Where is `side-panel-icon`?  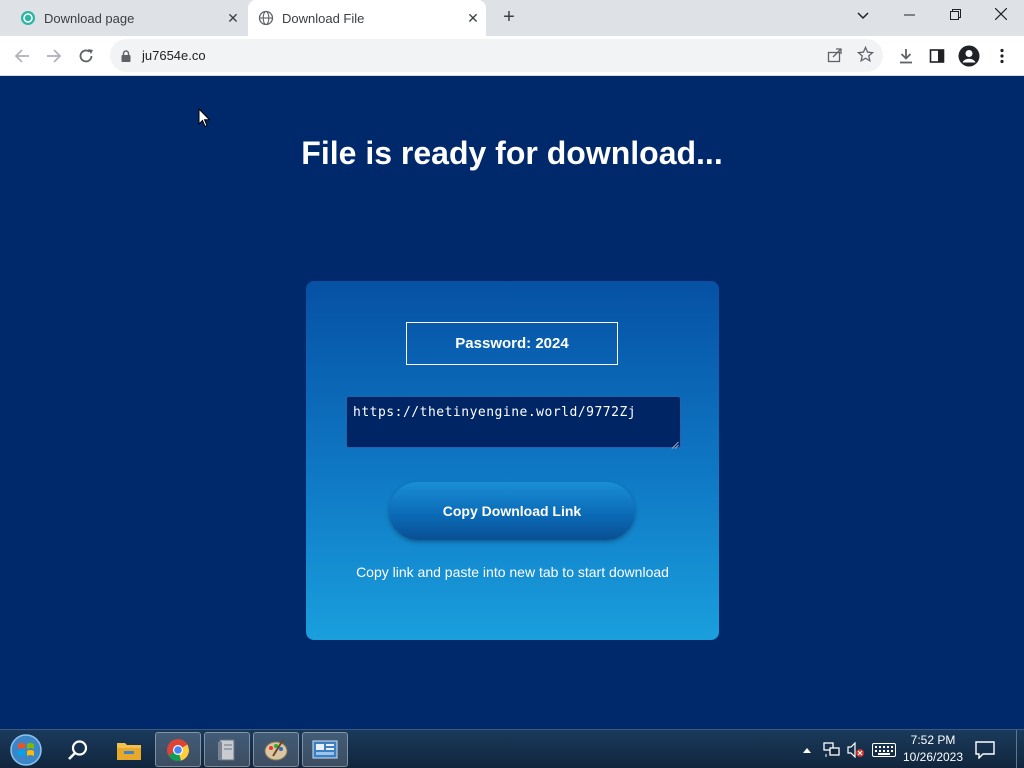 side-panel-icon is located at coordinates (937, 56).